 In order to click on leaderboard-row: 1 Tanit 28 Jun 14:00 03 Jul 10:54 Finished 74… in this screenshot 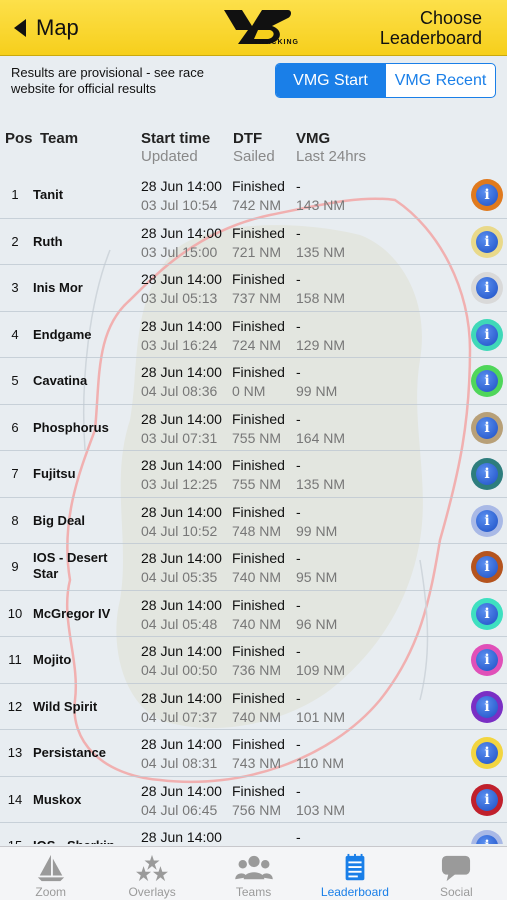, I will do `click(253, 195)`.